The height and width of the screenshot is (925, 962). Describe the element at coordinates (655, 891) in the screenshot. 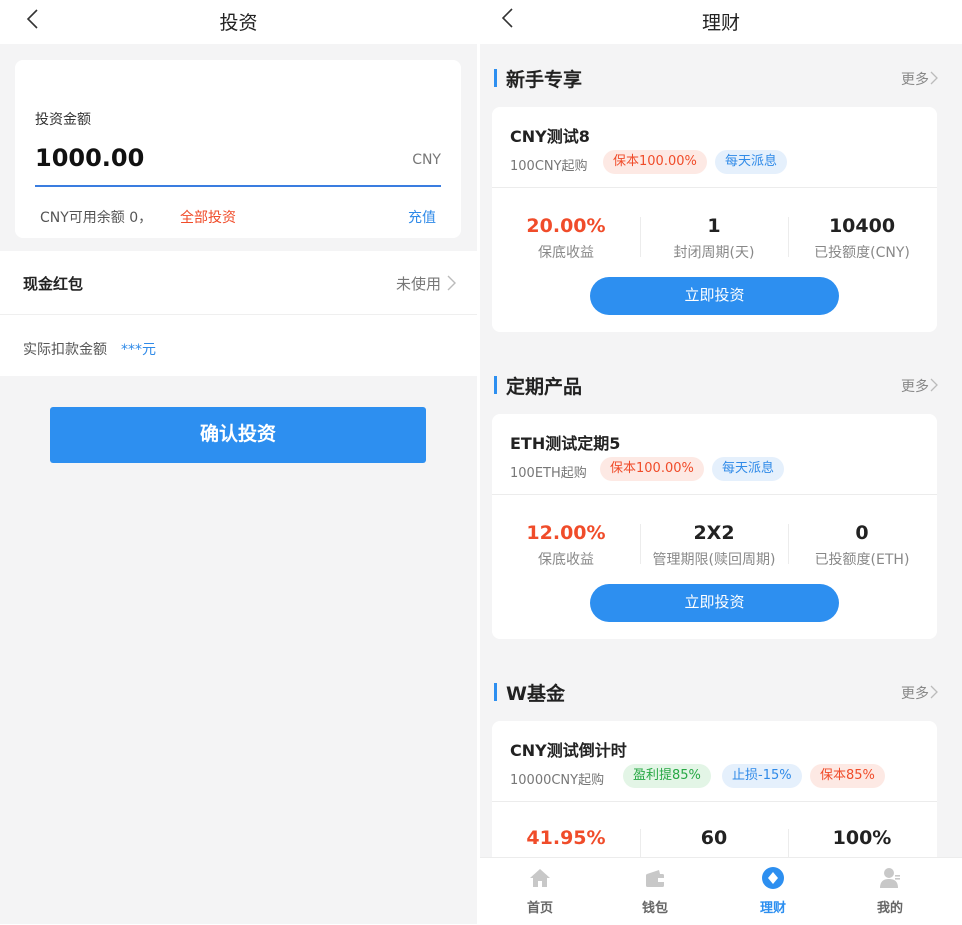

I see `tab-wallet: 钱包` at that location.